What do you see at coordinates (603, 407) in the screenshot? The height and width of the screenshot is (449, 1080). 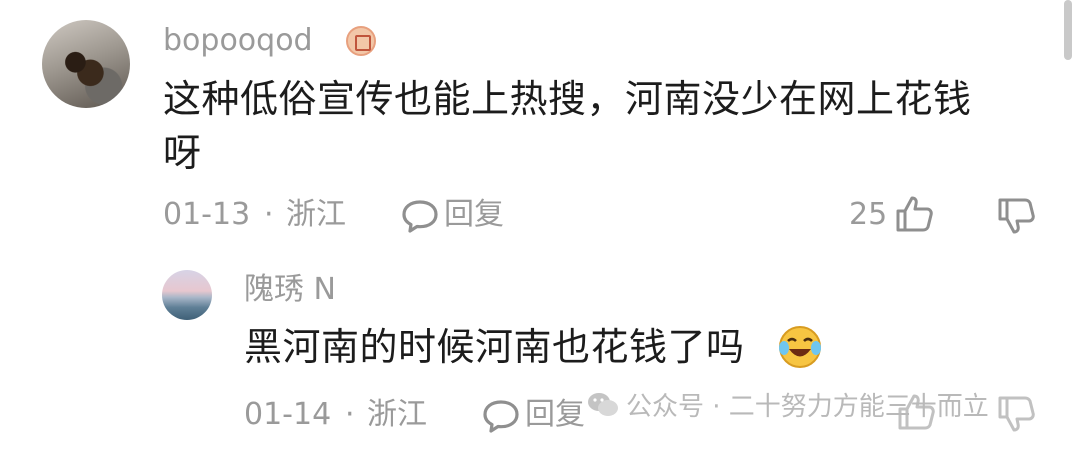 I see `wechat-icon` at bounding box center [603, 407].